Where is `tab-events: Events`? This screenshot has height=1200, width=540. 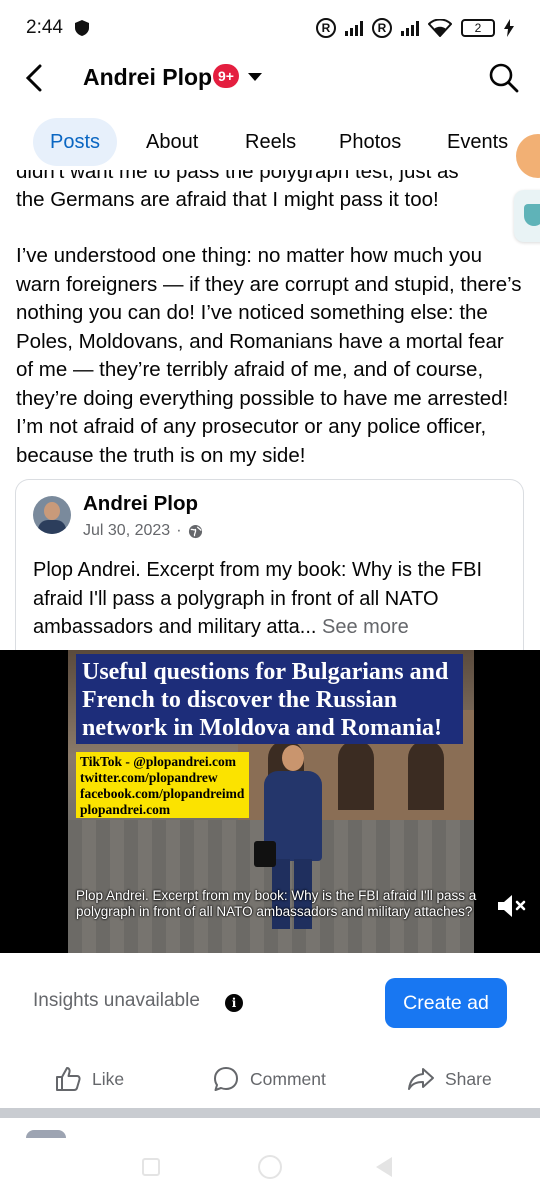
tab-events: Events is located at coordinates (477, 142).